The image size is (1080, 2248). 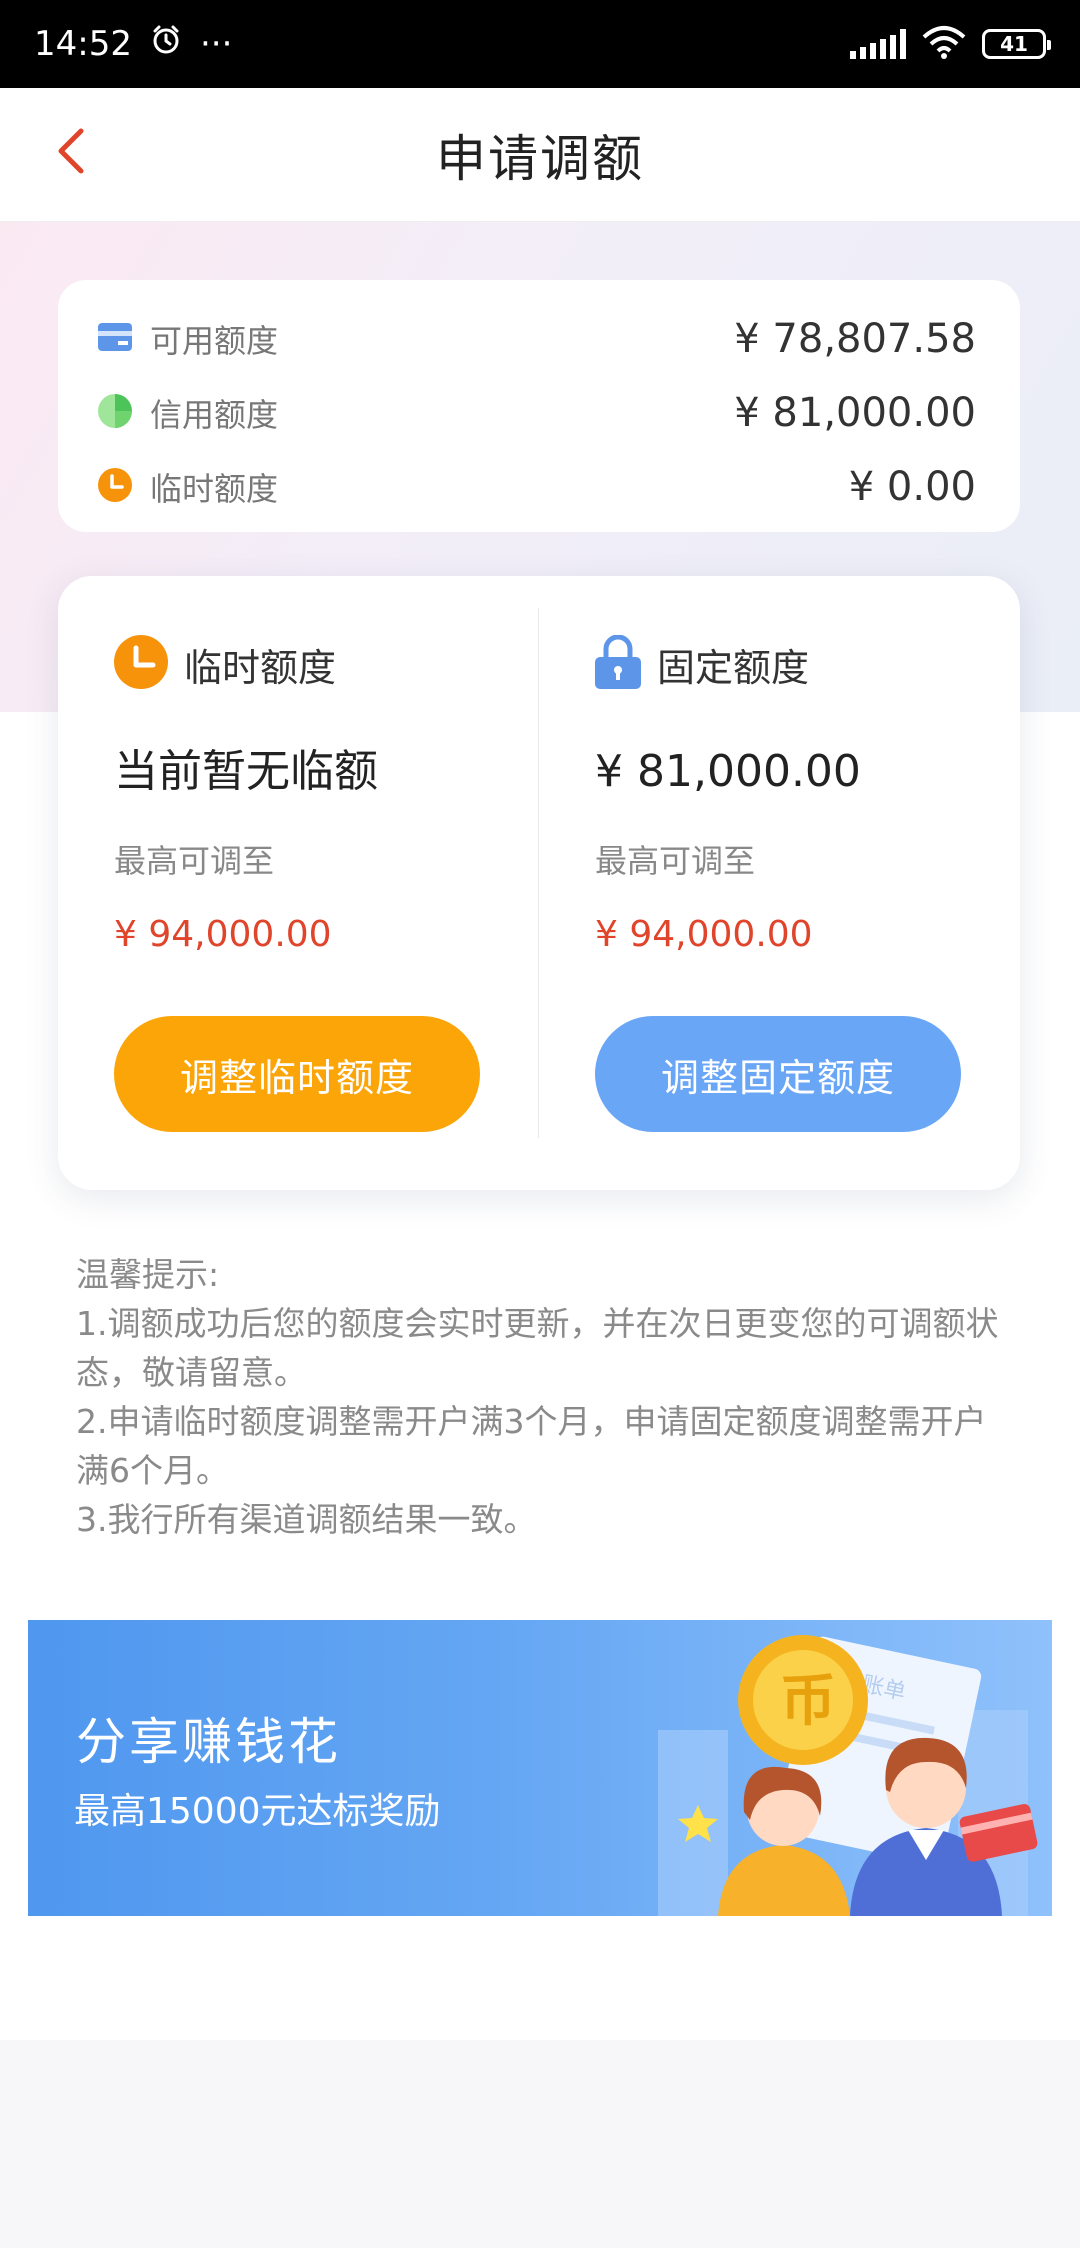 I want to click on fixed-quota-title: 固定额度, so click(x=733, y=667).